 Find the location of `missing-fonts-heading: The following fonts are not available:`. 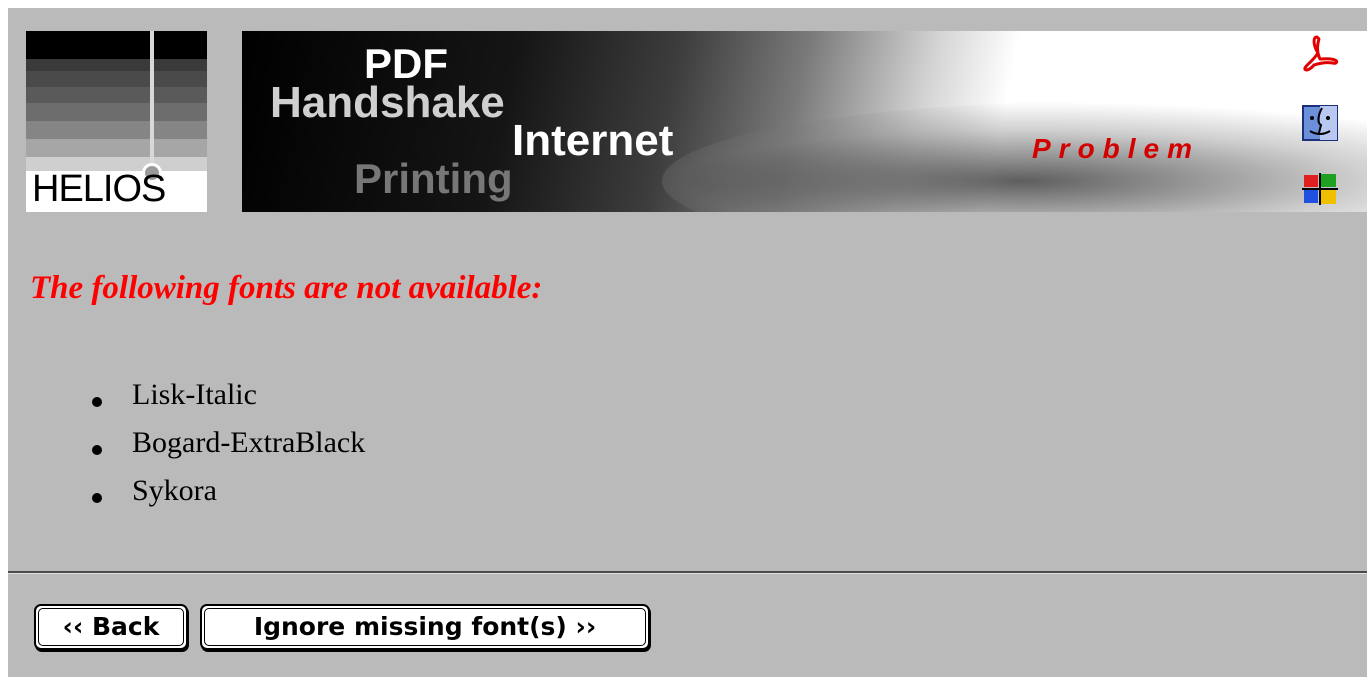

missing-fonts-heading: The following fonts are not available: is located at coordinates (286, 288).